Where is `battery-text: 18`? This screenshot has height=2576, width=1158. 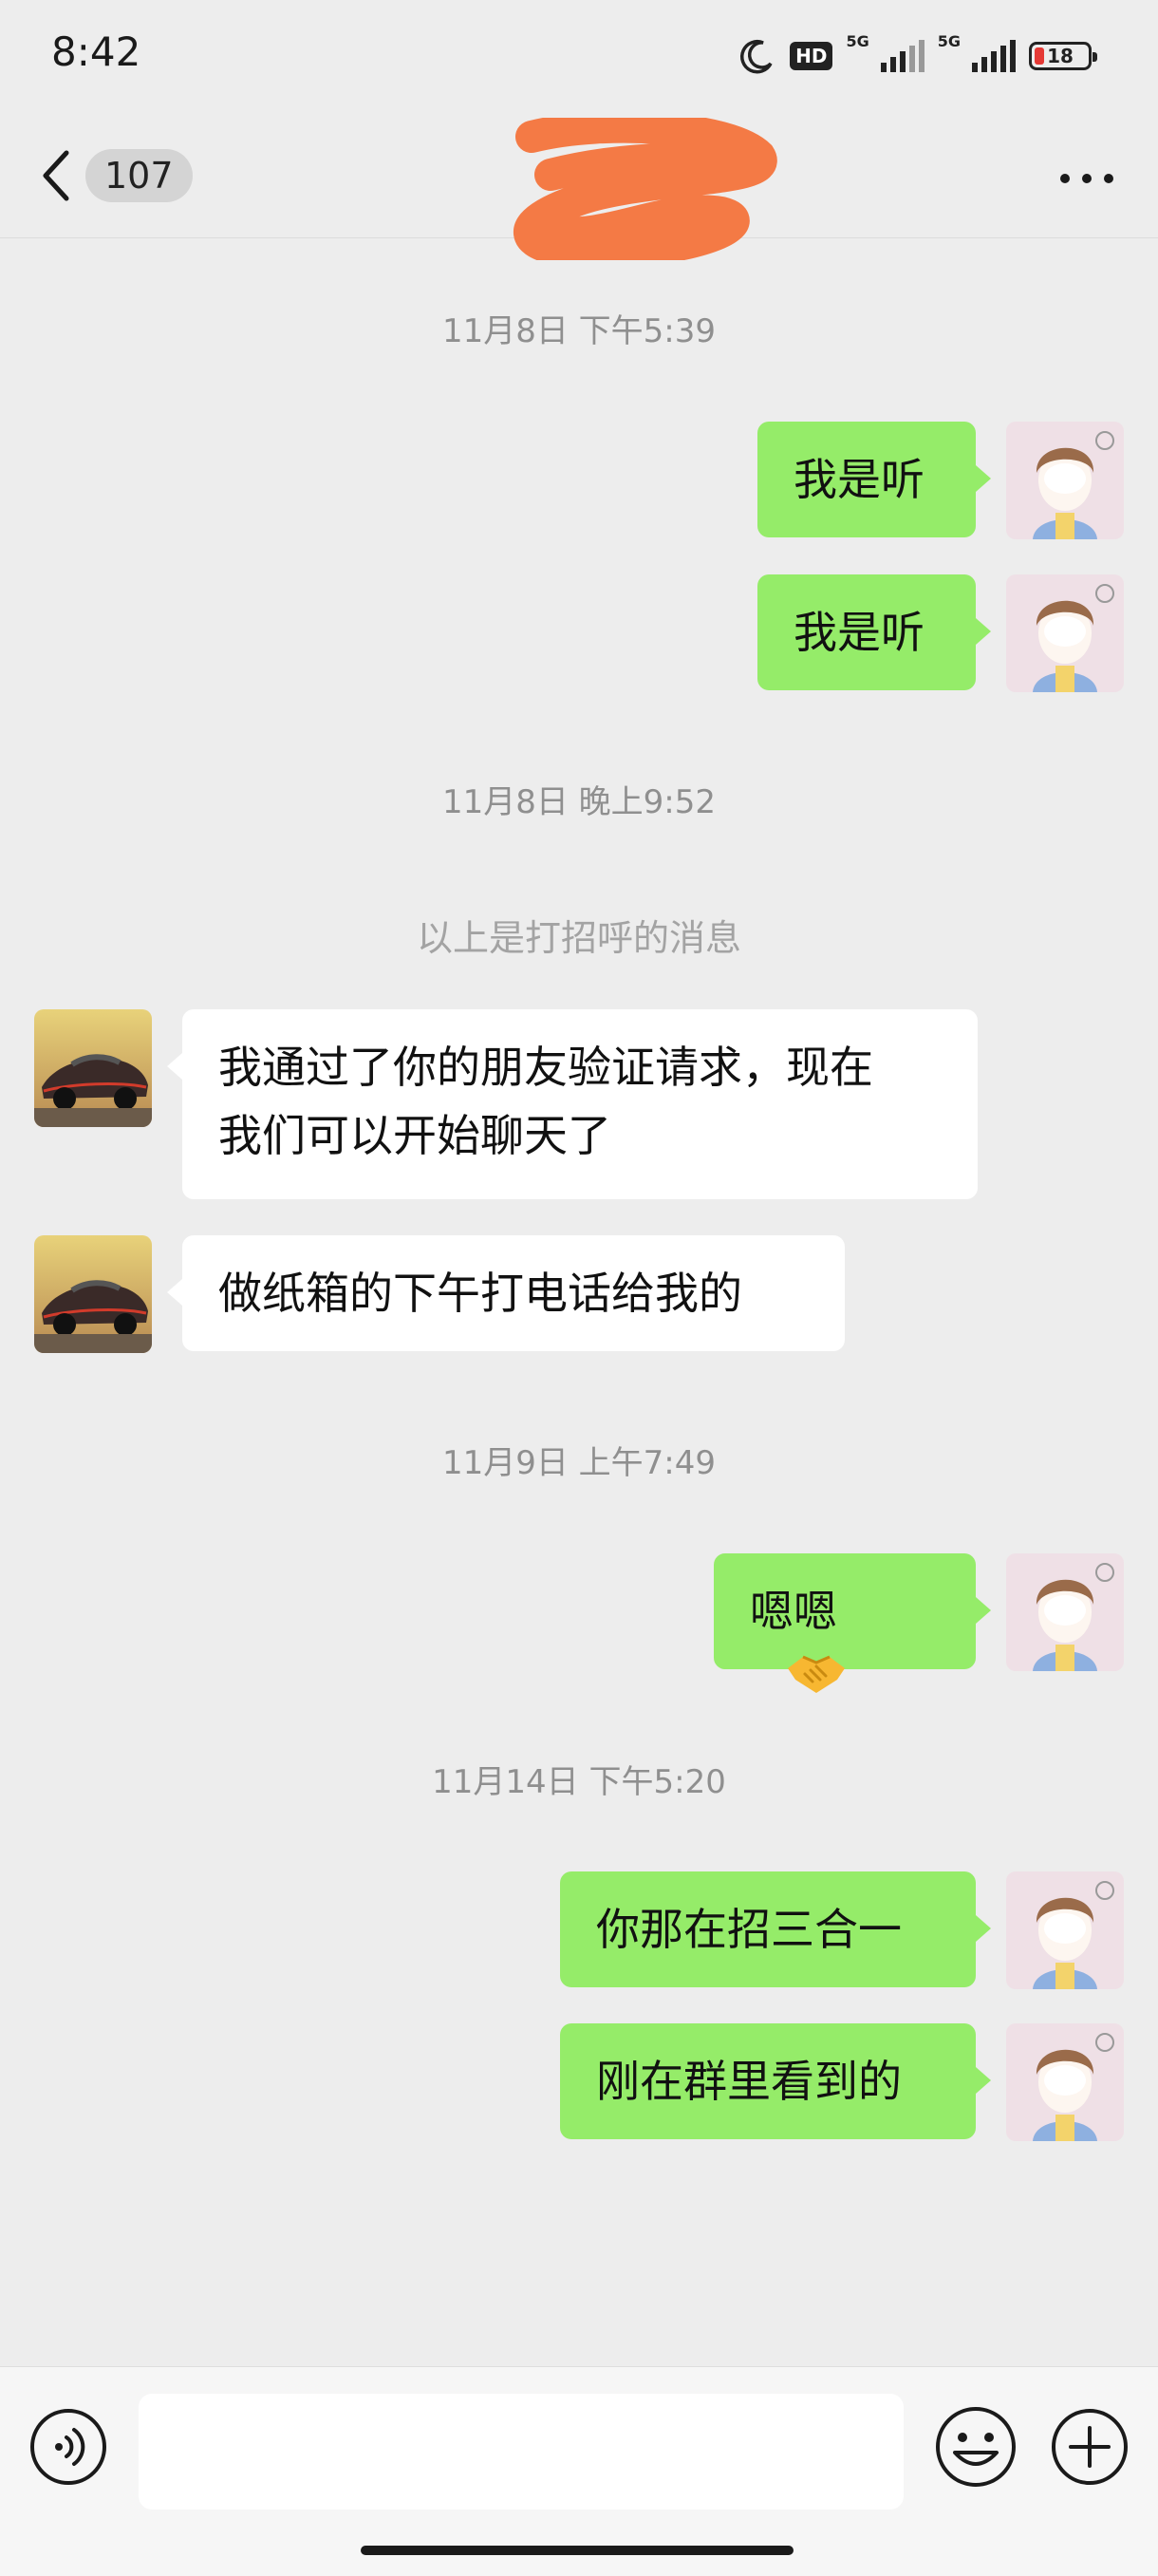
battery-text: 18 is located at coordinates (1060, 56).